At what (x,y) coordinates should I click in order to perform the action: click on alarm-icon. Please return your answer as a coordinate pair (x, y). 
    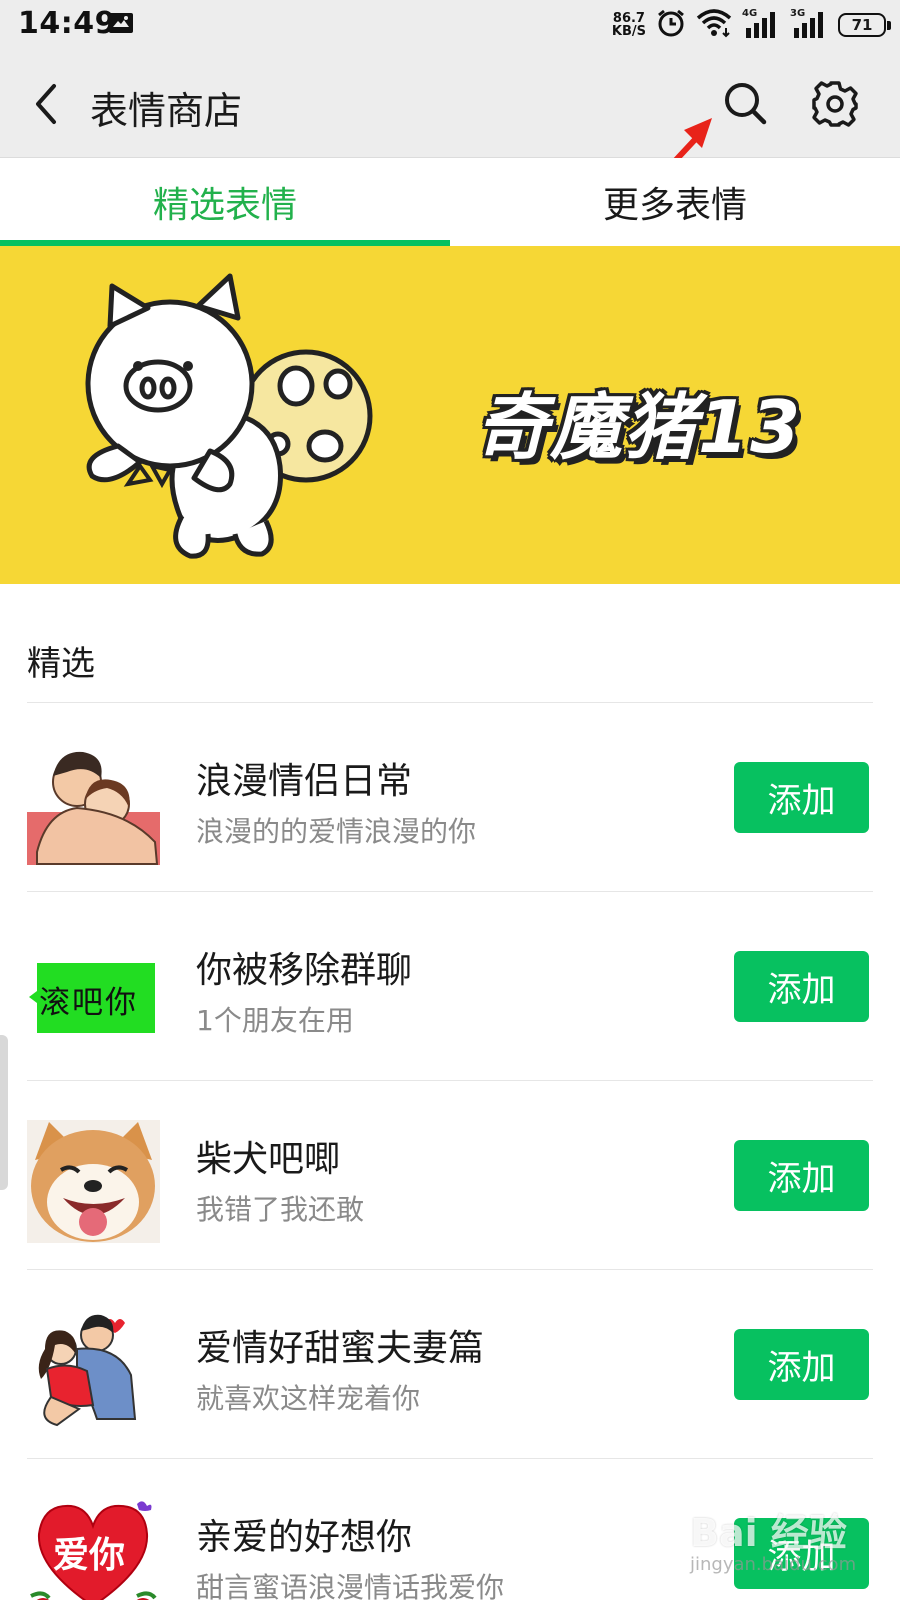
    Looking at the image, I should click on (671, 25).